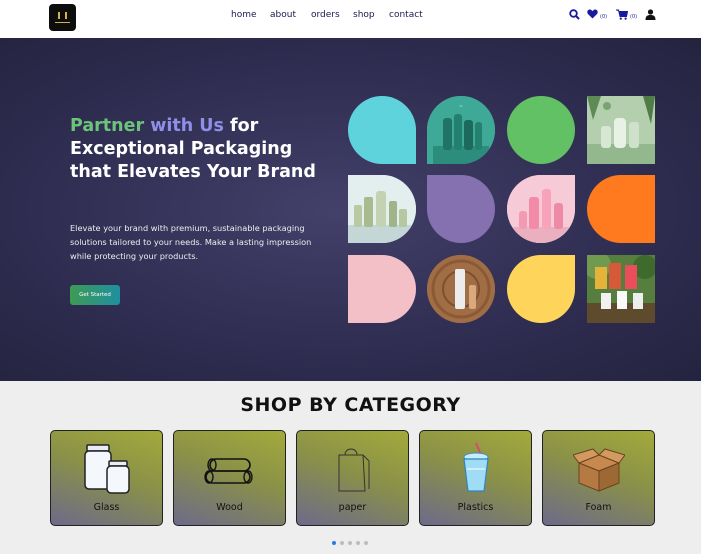 The height and width of the screenshot is (554, 708). What do you see at coordinates (106, 469) in the screenshot?
I see `glass-jars-icon` at bounding box center [106, 469].